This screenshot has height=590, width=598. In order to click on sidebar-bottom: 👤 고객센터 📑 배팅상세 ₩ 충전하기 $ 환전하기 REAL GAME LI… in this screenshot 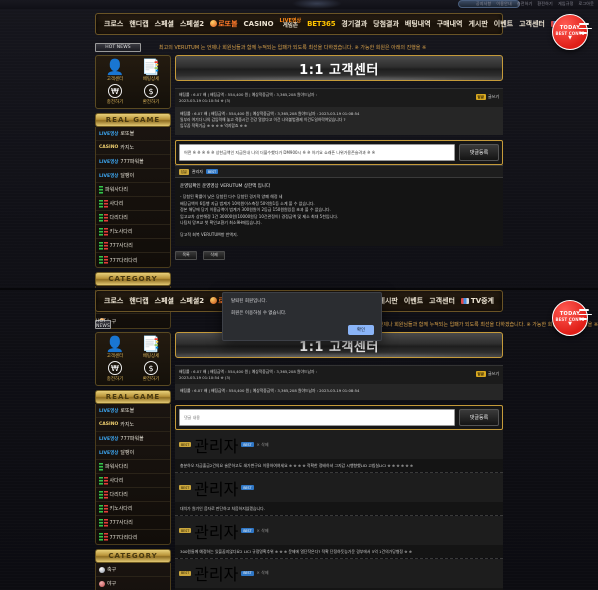, I will do `click(133, 461)`.